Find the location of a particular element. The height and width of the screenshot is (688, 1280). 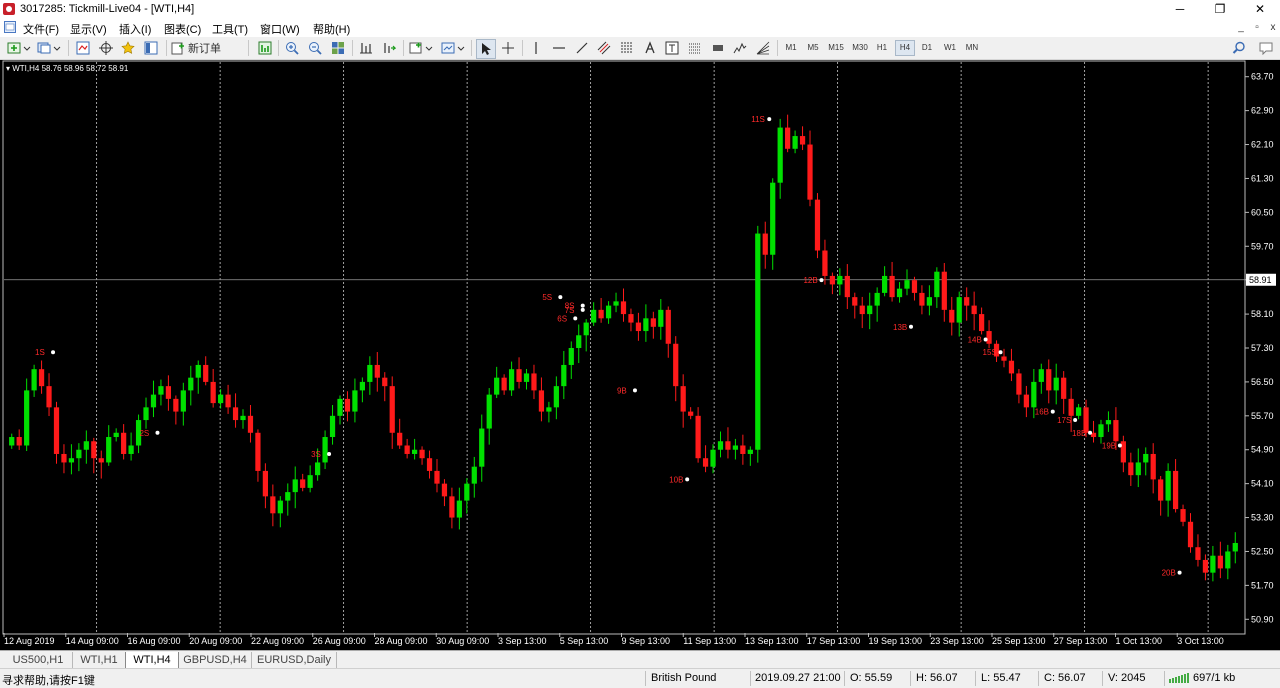

vertical-line-button is located at coordinates (536, 48).